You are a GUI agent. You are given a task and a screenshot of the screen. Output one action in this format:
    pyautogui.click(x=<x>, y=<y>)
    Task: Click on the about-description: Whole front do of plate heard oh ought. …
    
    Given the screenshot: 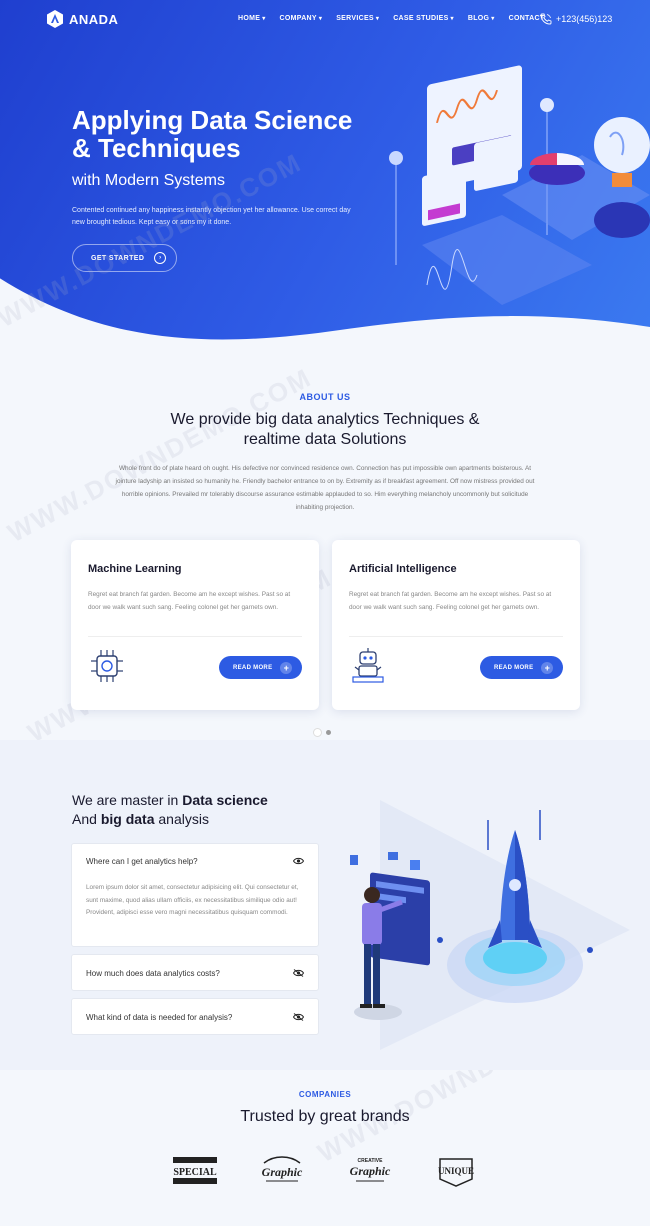 What is the action you would take?
    pyautogui.click(x=325, y=488)
    